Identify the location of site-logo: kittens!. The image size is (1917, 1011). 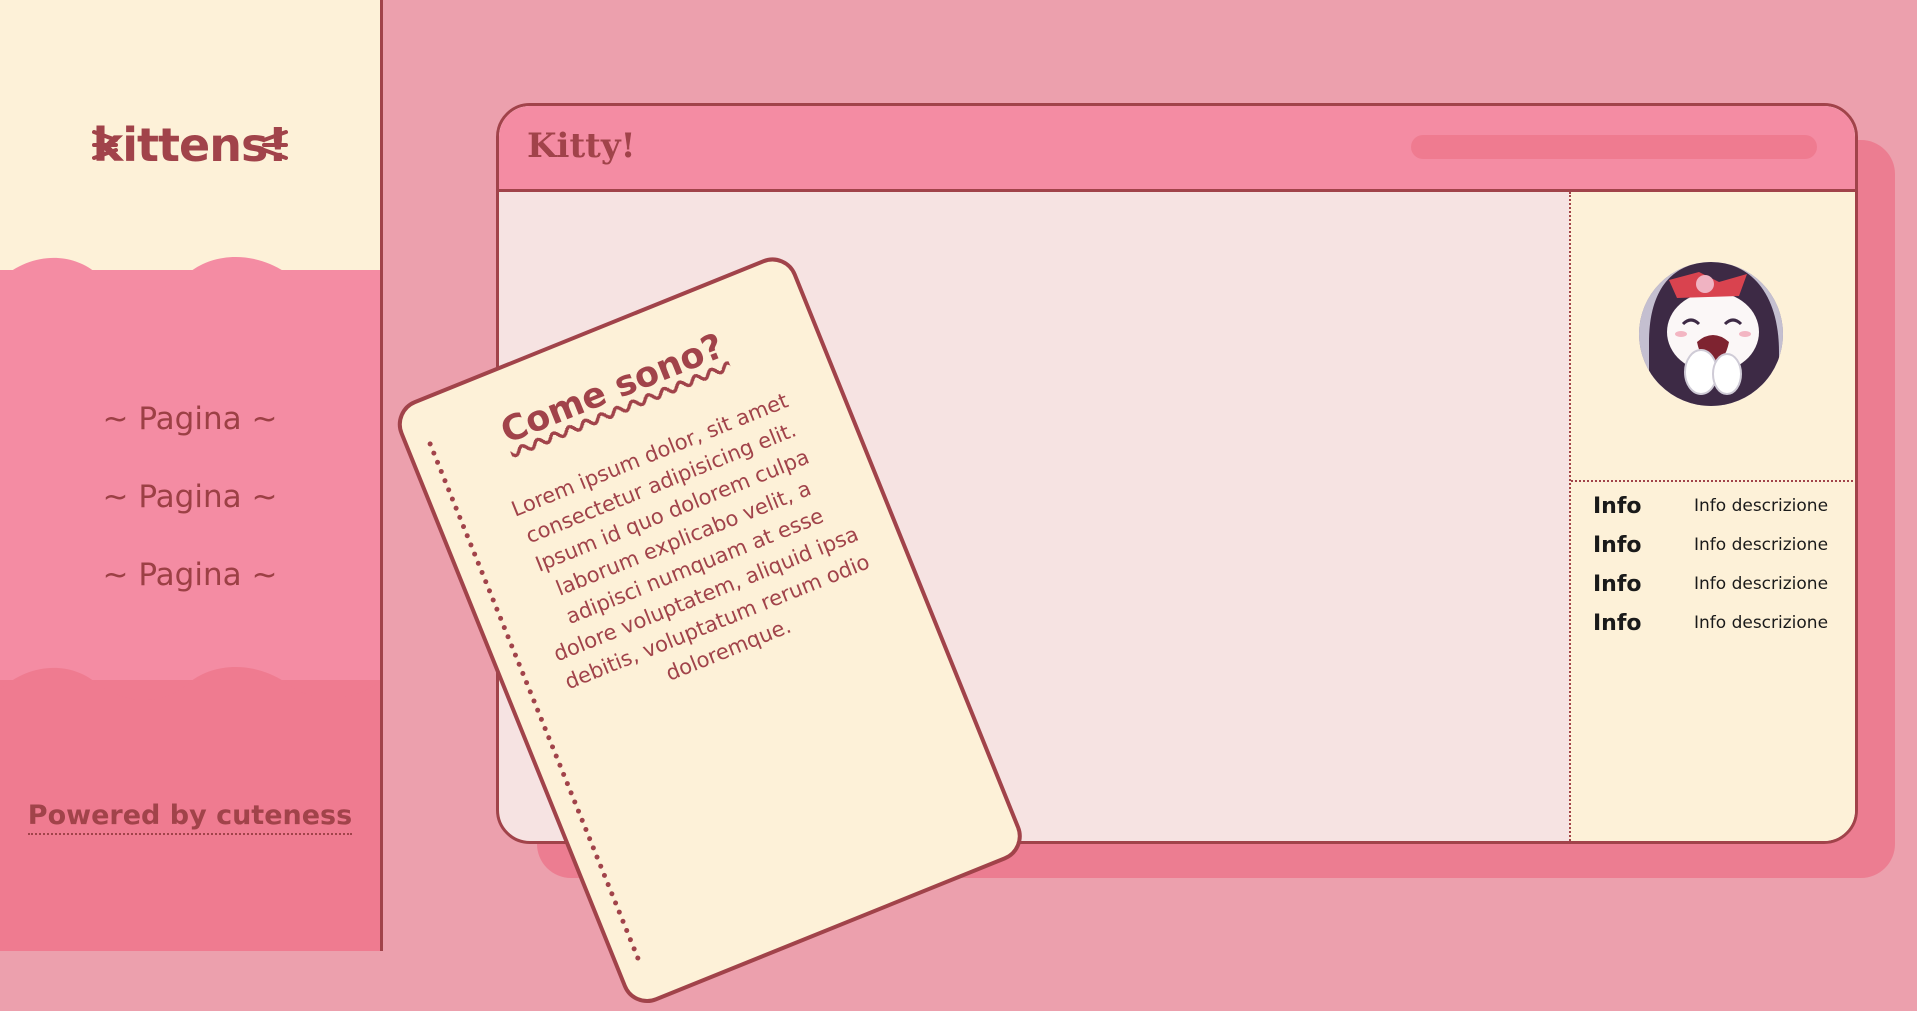
(190, 145).